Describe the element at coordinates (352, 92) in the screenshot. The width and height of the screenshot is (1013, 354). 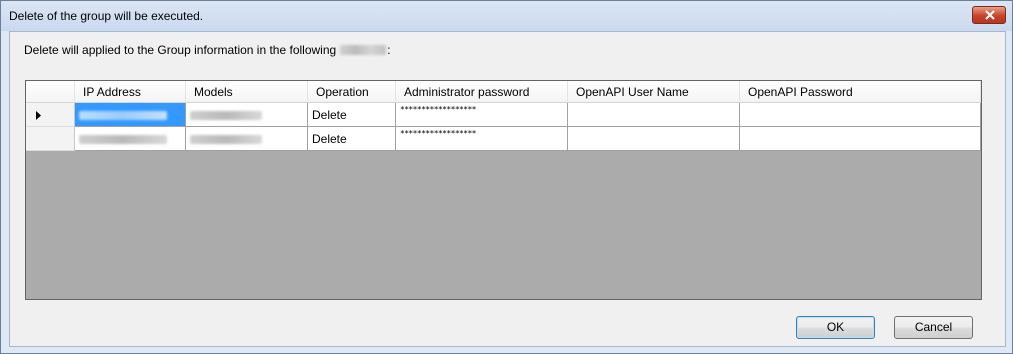
I see `header-operation: Operation` at that location.